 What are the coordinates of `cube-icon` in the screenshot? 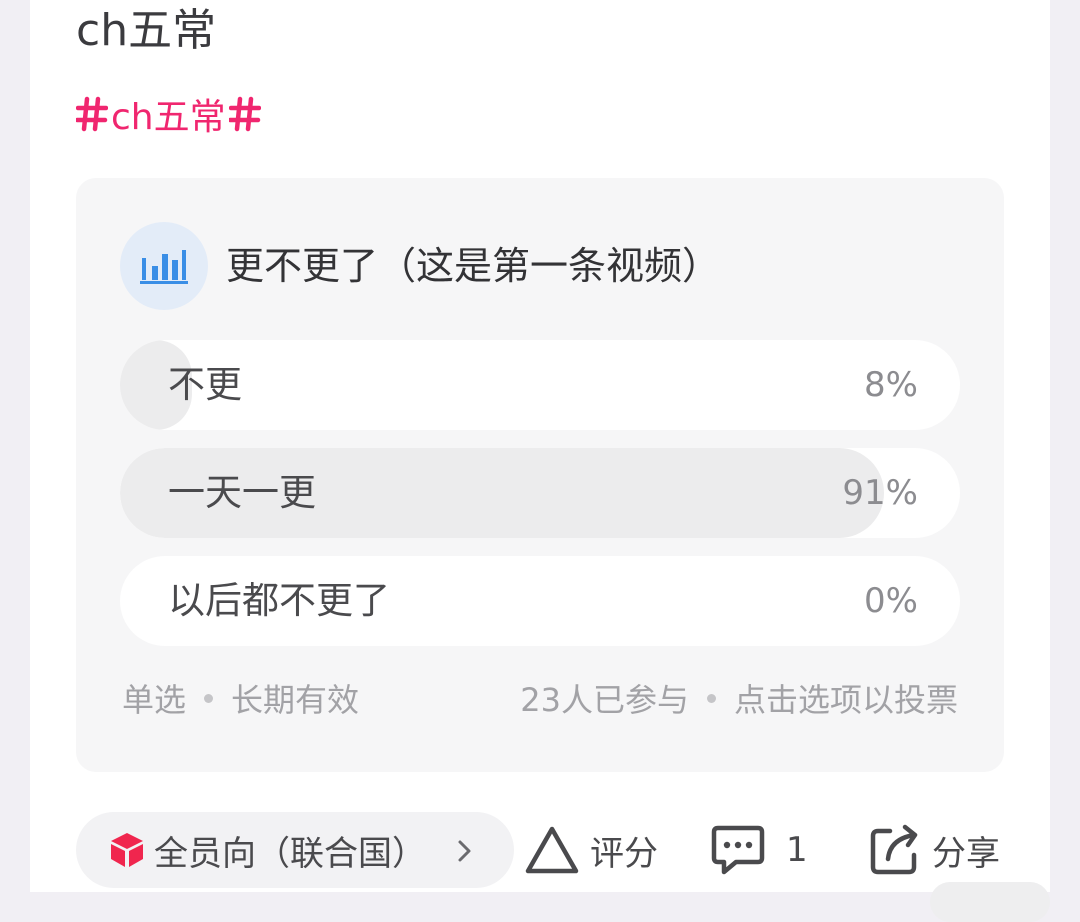 It's located at (127, 850).